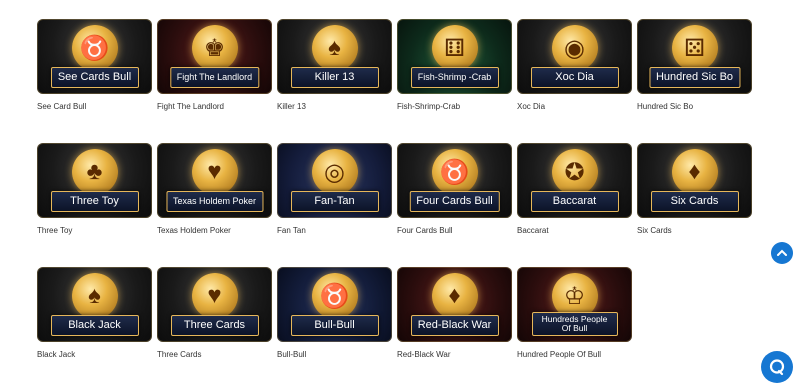  I want to click on game-title-plaque: Bull-Bull, so click(334, 325).